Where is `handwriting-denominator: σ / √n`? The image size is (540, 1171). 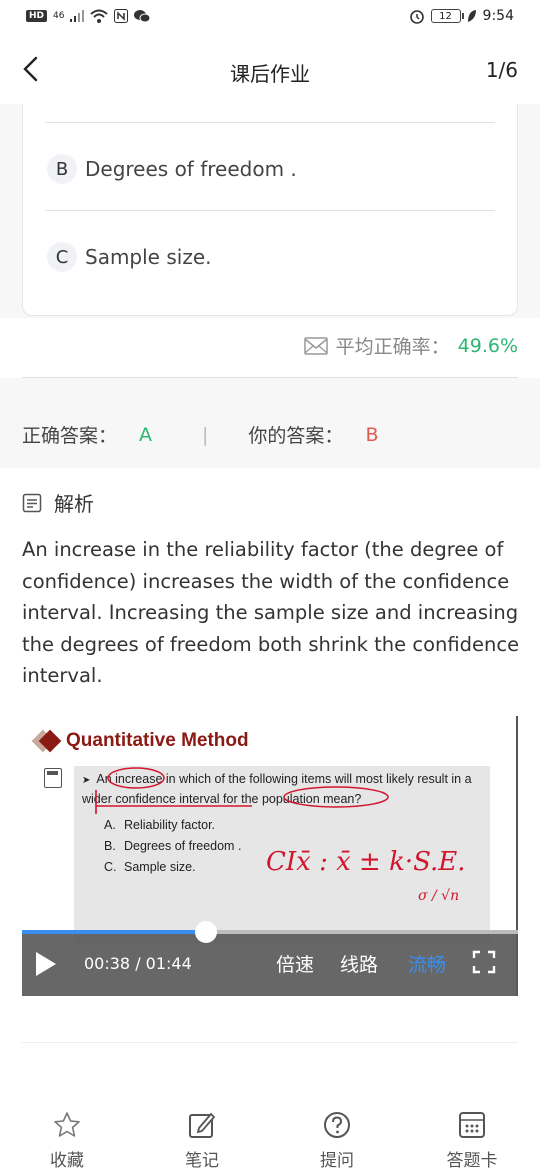 handwriting-denominator: σ / √n is located at coordinates (438, 896).